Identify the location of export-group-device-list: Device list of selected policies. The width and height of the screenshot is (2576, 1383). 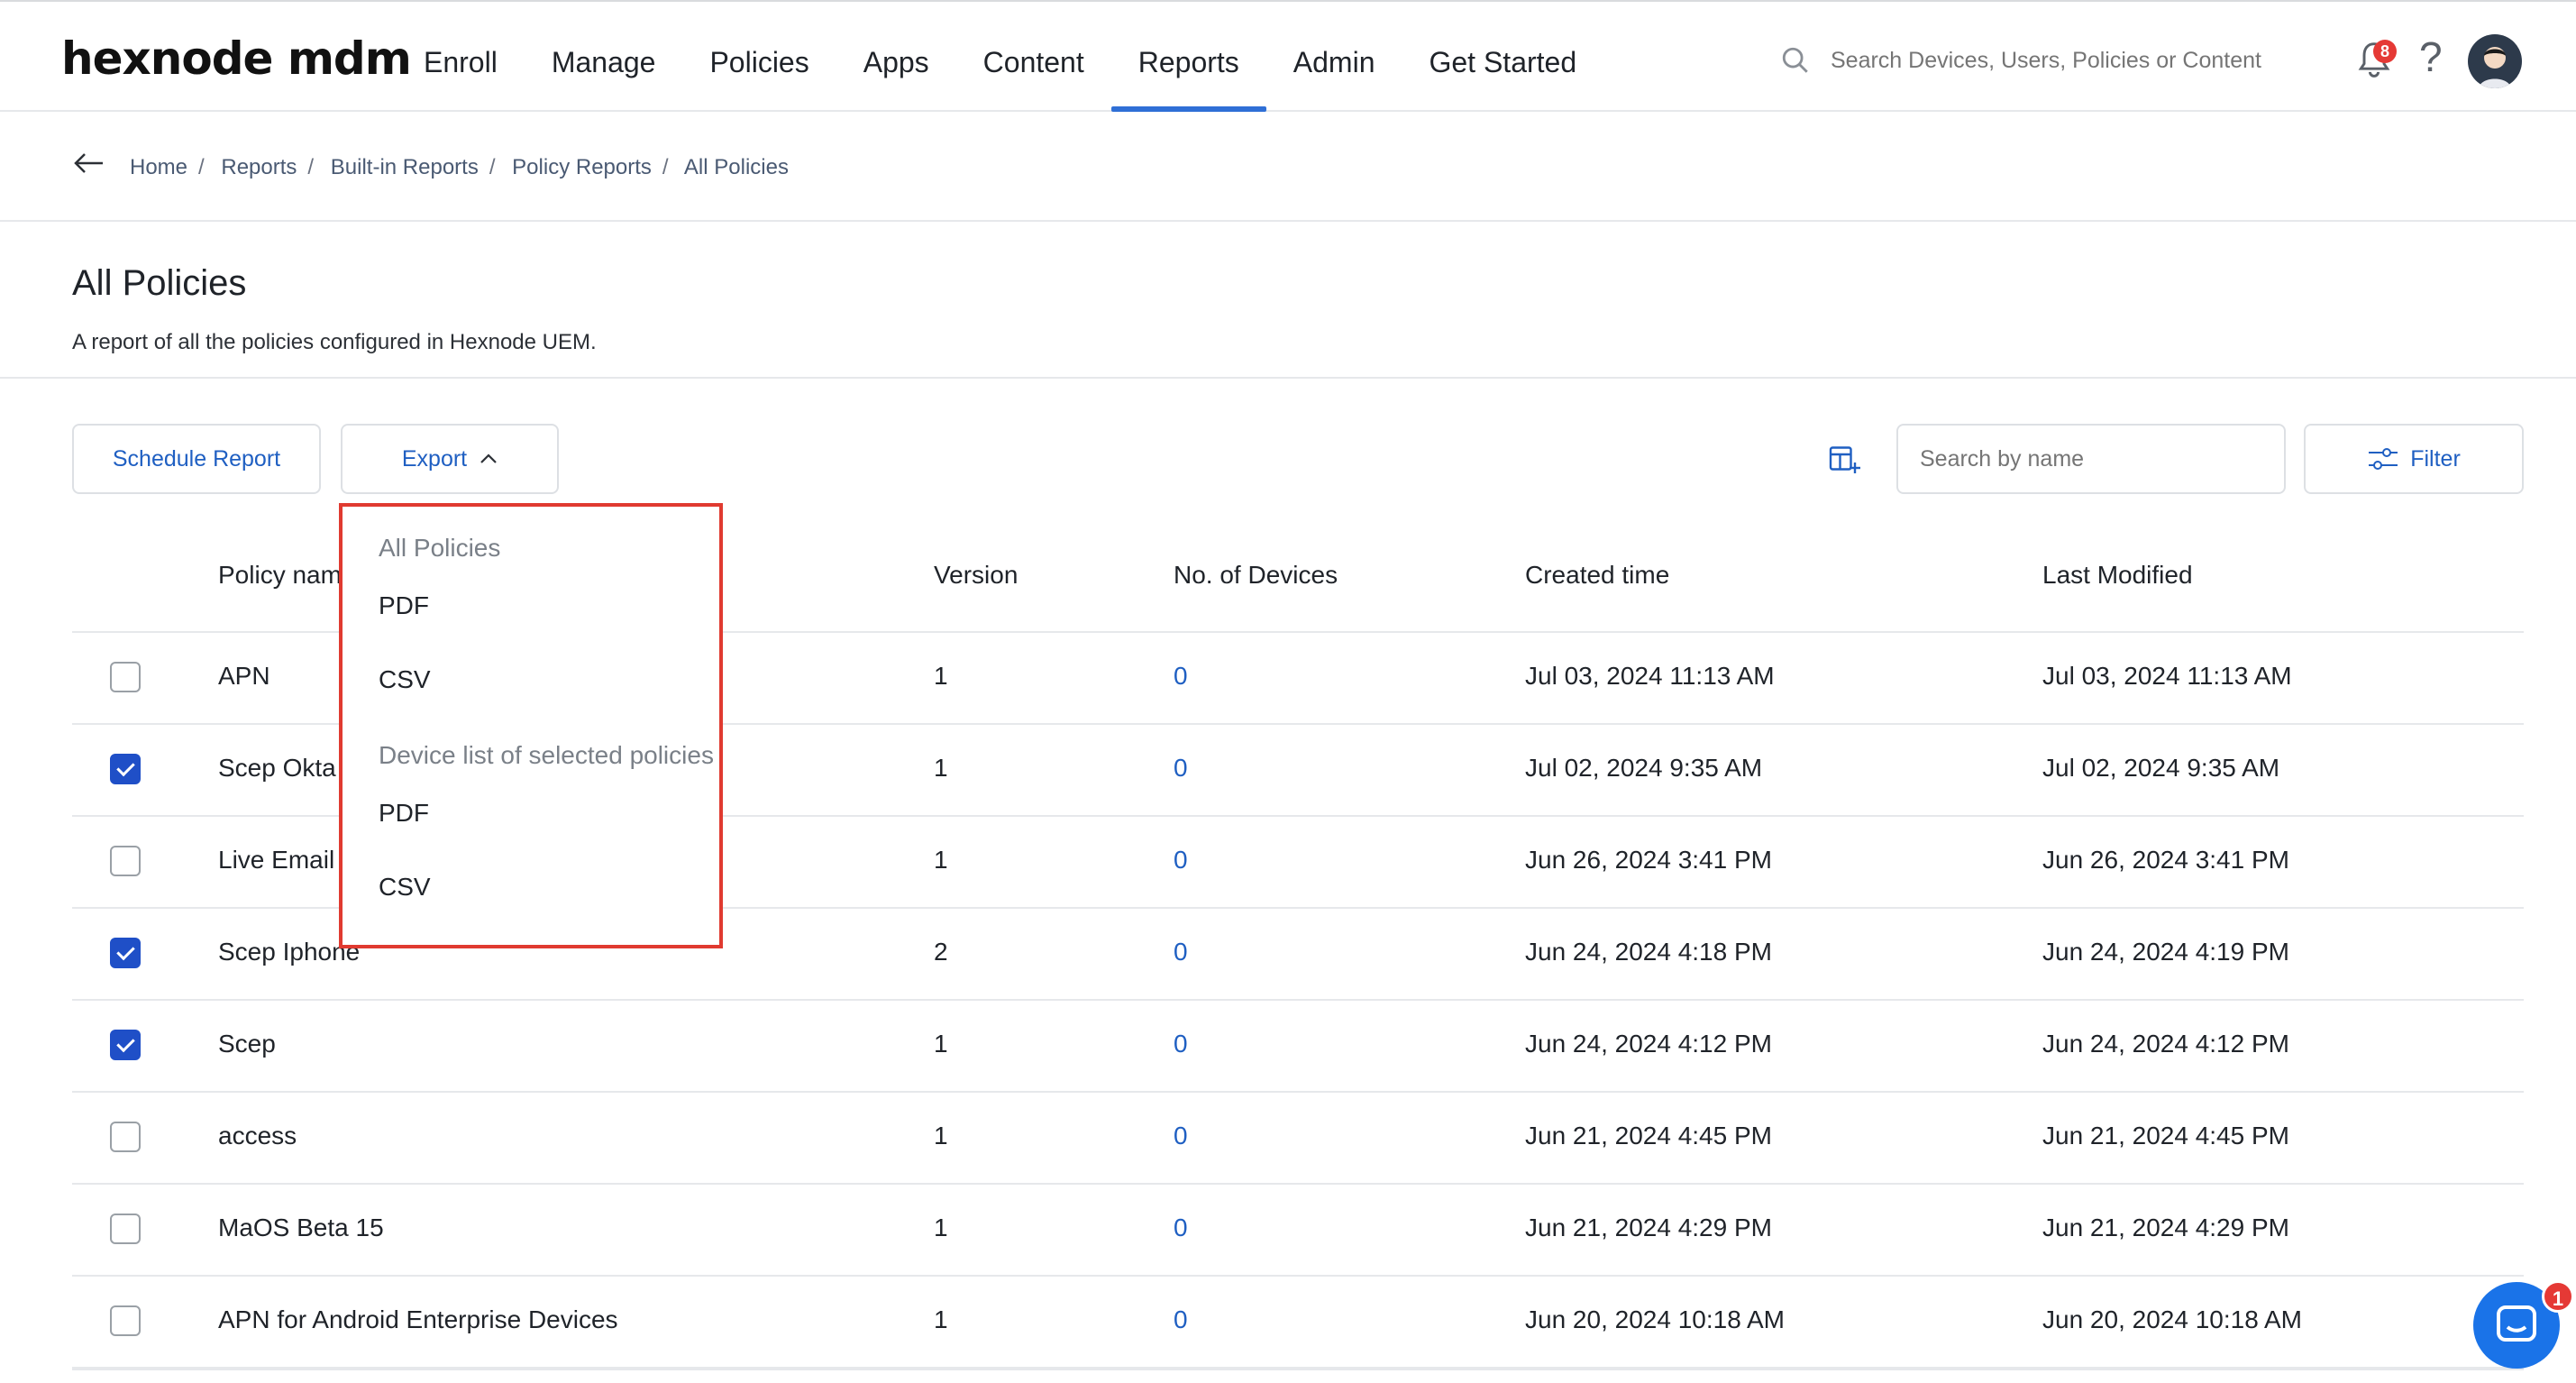
(546, 755).